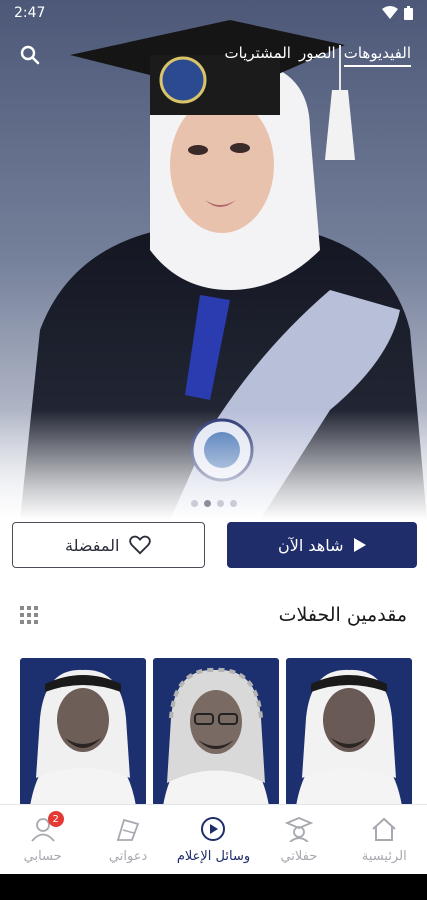 The height and width of the screenshot is (900, 427). What do you see at coordinates (42, 856) in the screenshot?
I see `nav-account-label: حسابي` at bounding box center [42, 856].